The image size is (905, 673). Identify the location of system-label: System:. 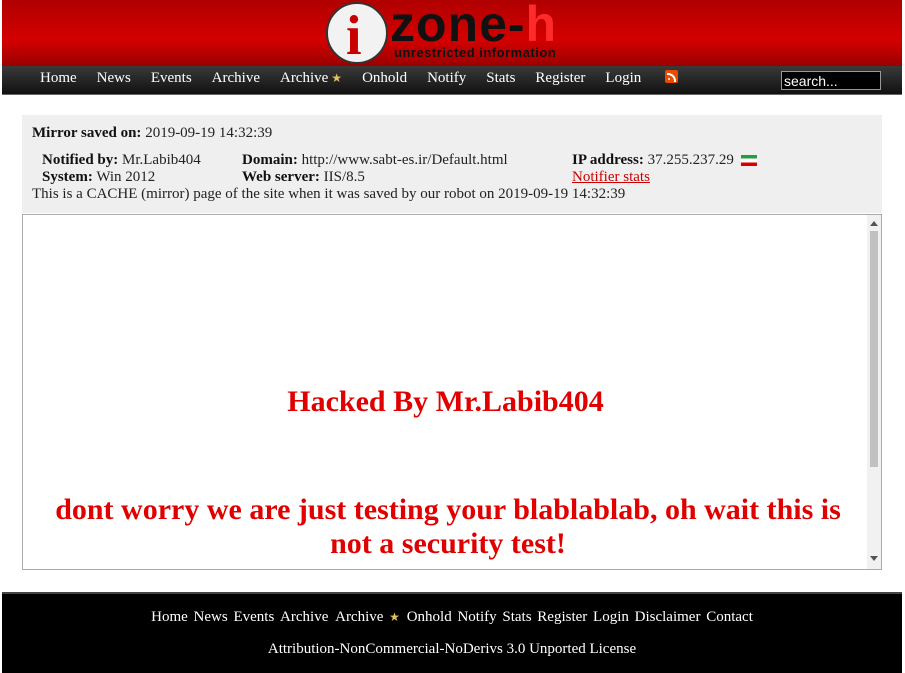
(67, 177).